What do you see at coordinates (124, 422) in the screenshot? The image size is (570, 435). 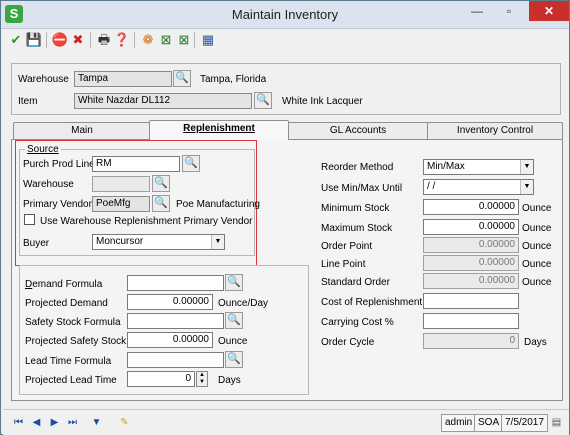 I see `memo-button: ✎` at bounding box center [124, 422].